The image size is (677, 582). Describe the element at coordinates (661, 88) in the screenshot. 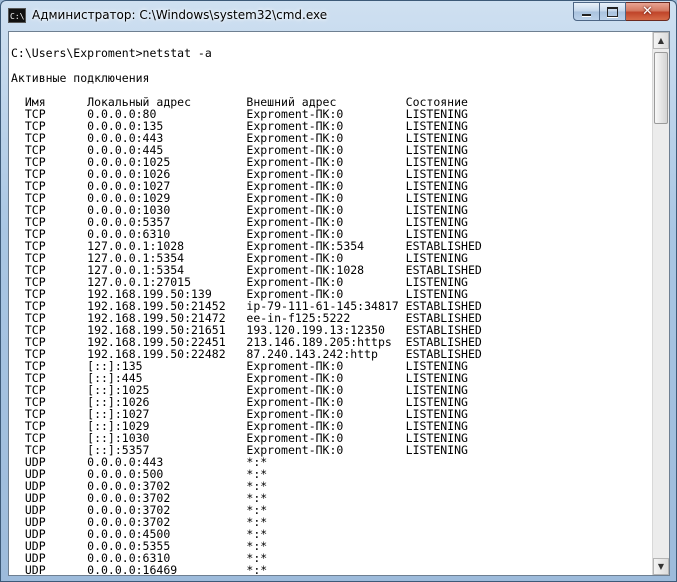

I see `scrollbar-thumb` at that location.